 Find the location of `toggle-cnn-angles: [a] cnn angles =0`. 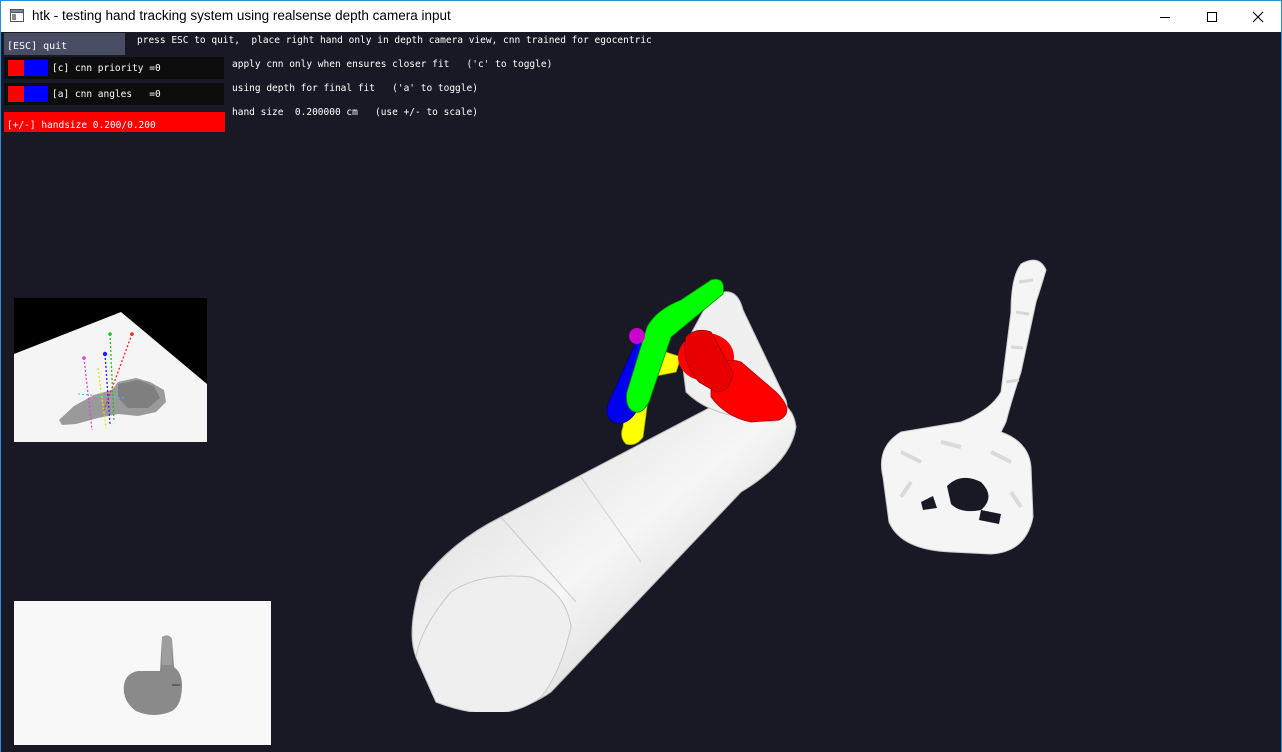

toggle-cnn-angles: [a] cnn angles =0 is located at coordinates (114, 94).